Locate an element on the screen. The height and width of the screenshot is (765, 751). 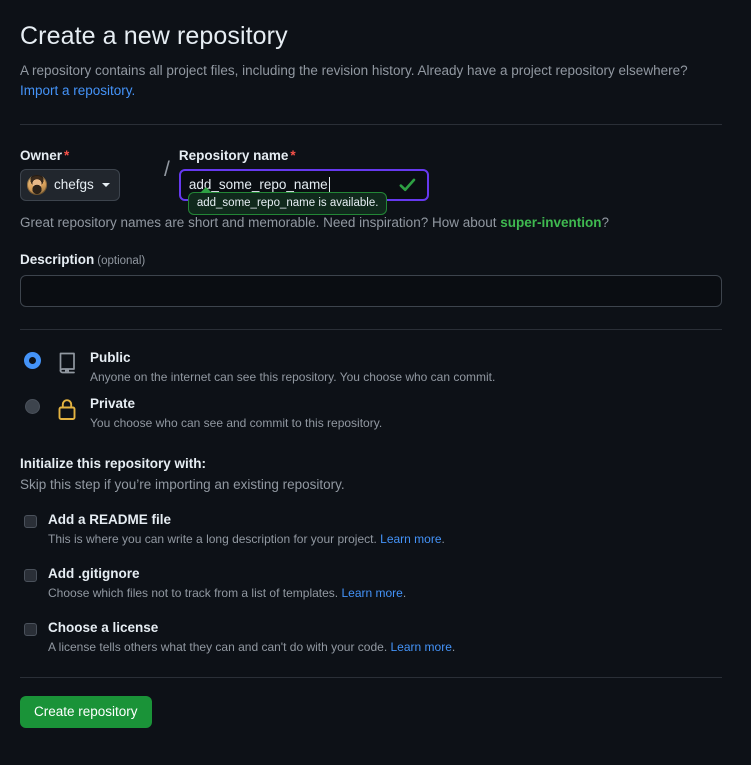
page-title: Create a new repository is located at coordinates (154, 36).